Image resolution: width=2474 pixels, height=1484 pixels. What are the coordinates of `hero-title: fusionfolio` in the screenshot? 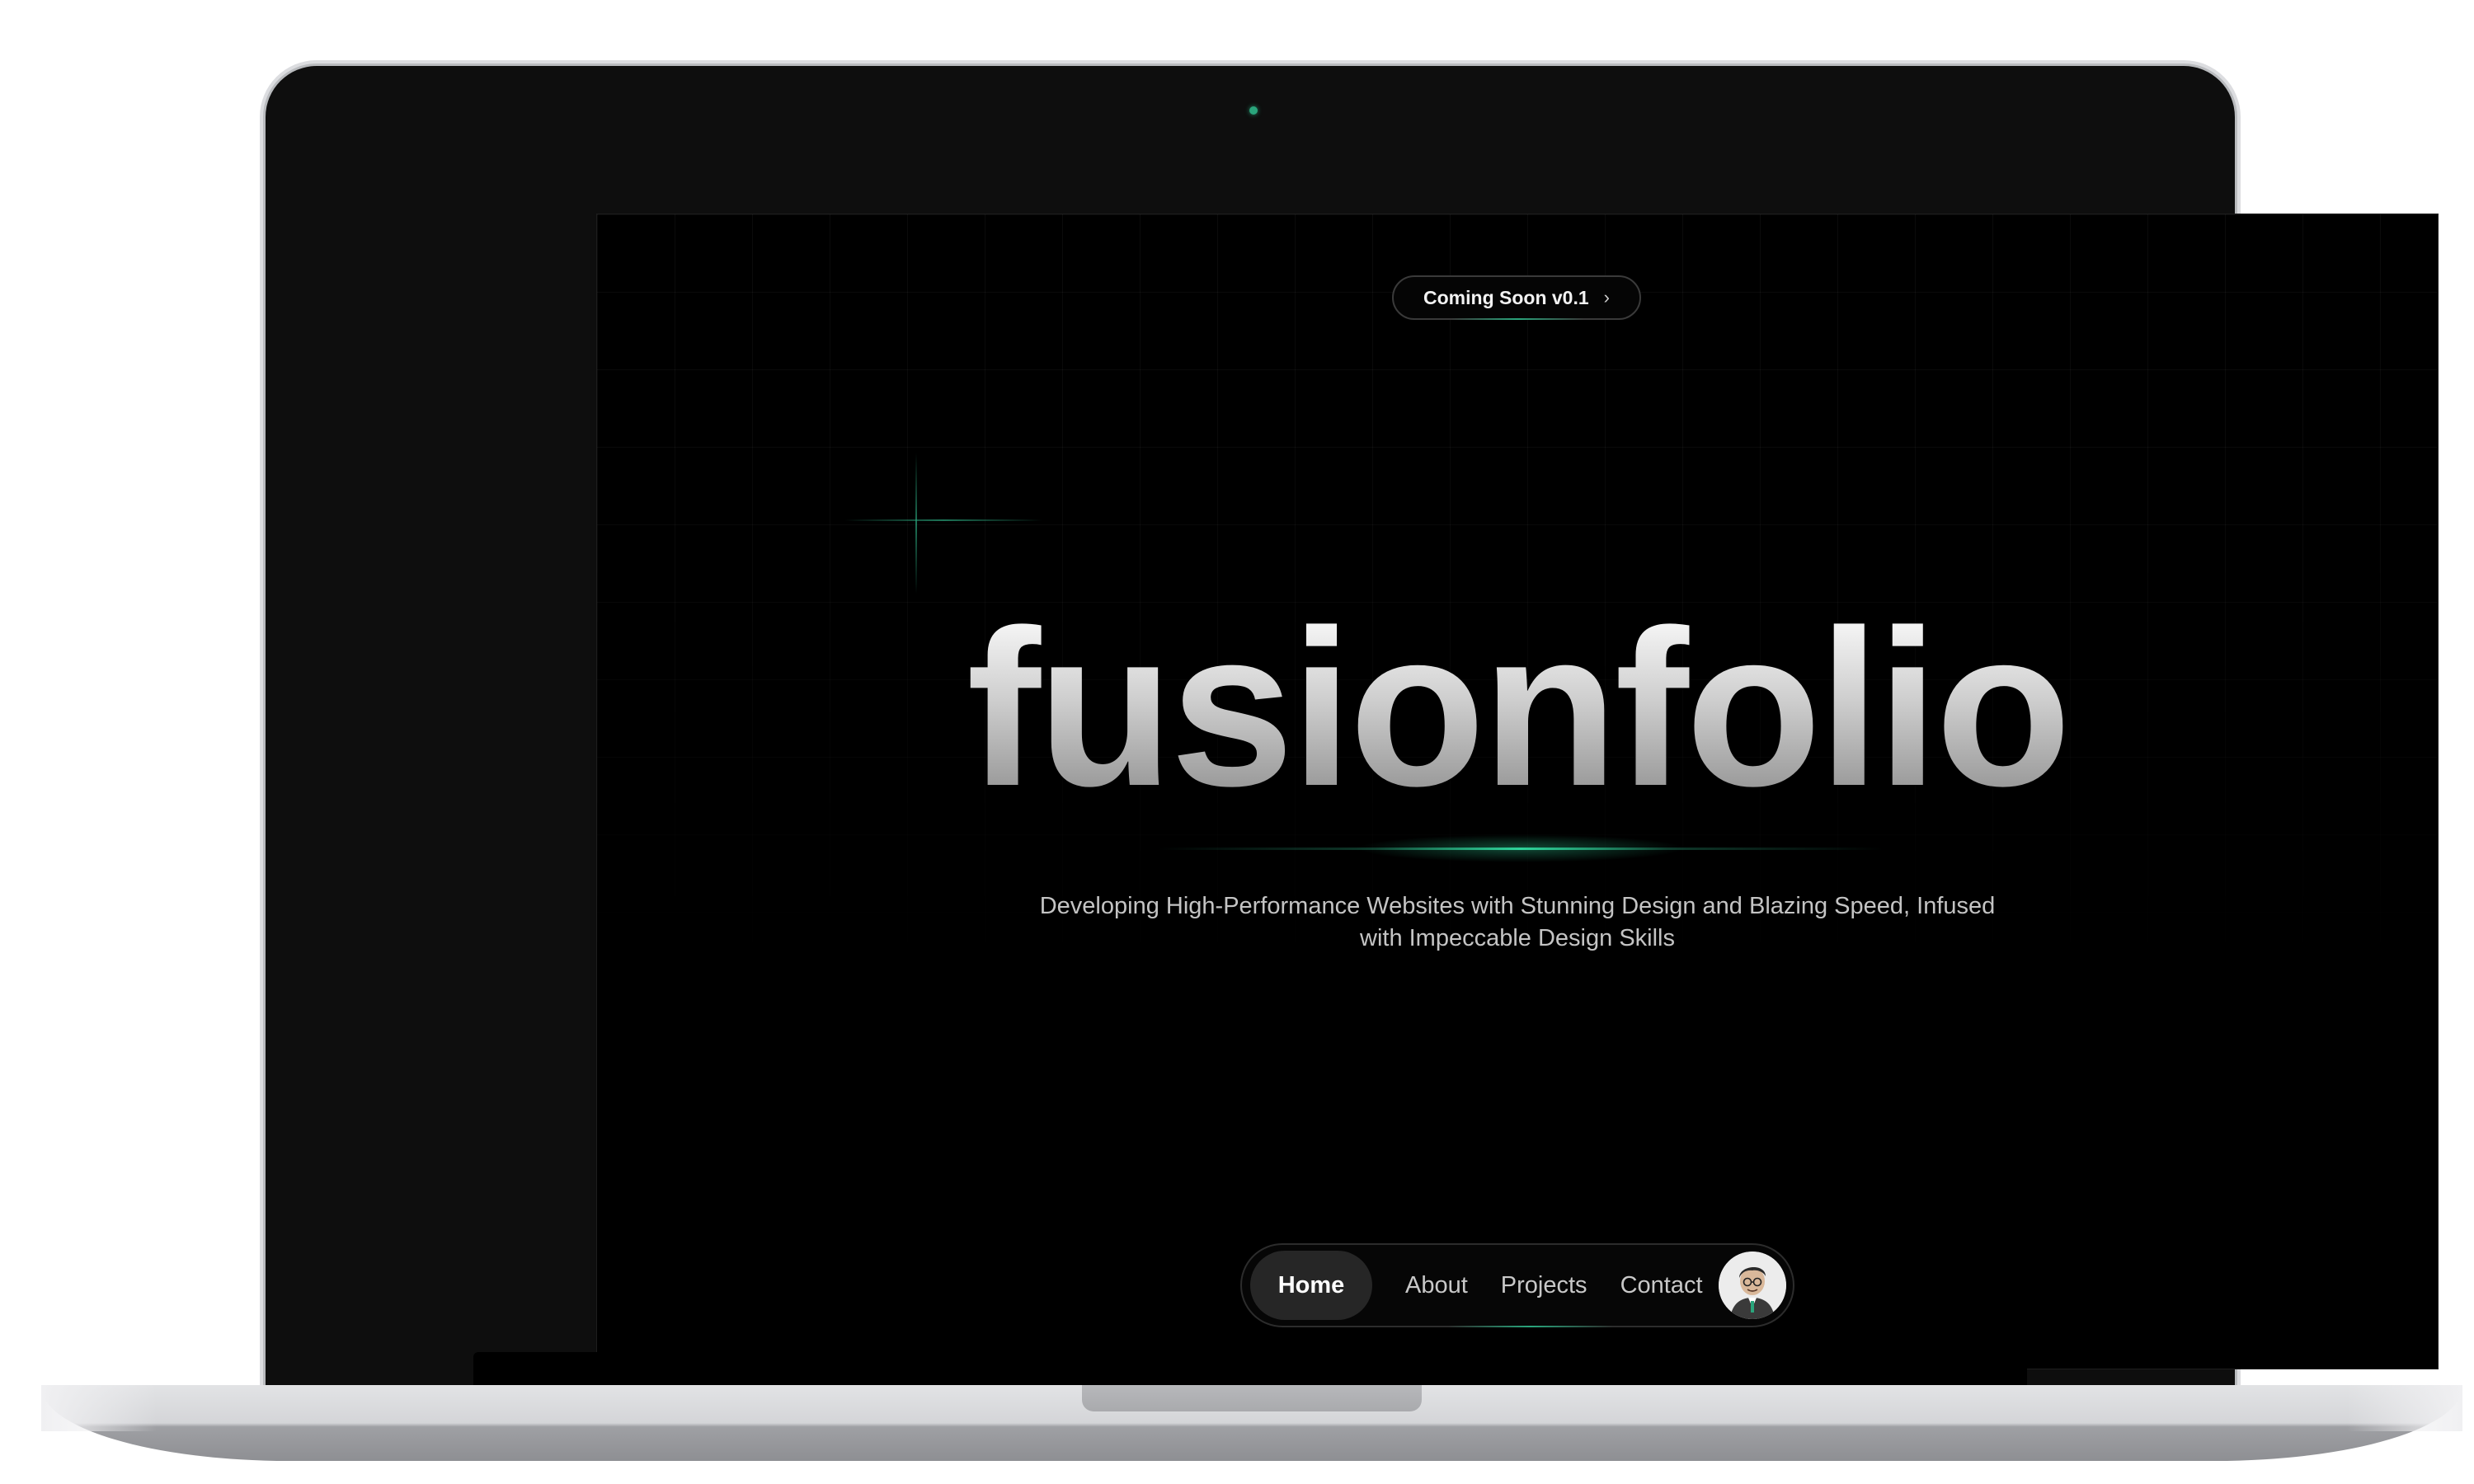 It's located at (1517, 709).